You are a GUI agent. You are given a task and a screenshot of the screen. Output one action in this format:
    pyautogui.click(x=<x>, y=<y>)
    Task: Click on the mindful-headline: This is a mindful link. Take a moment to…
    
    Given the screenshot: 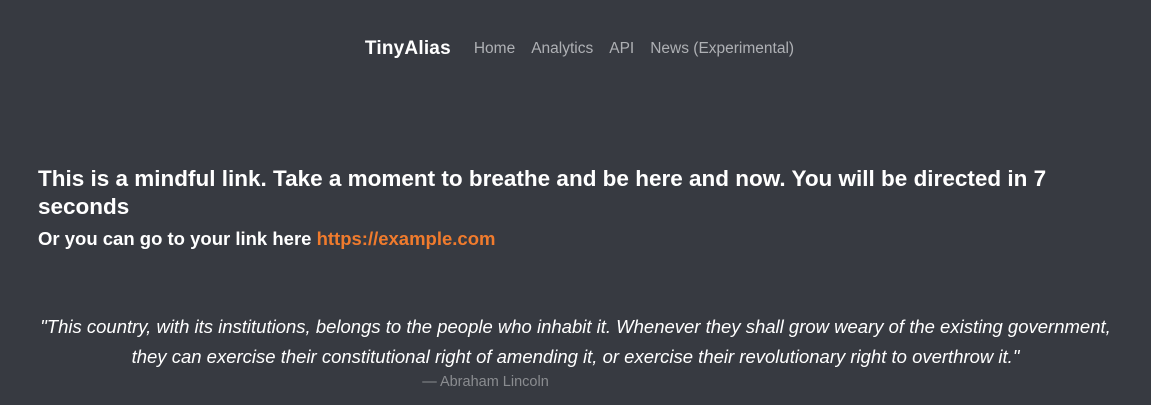 What is the action you would take?
    pyautogui.click(x=542, y=192)
    